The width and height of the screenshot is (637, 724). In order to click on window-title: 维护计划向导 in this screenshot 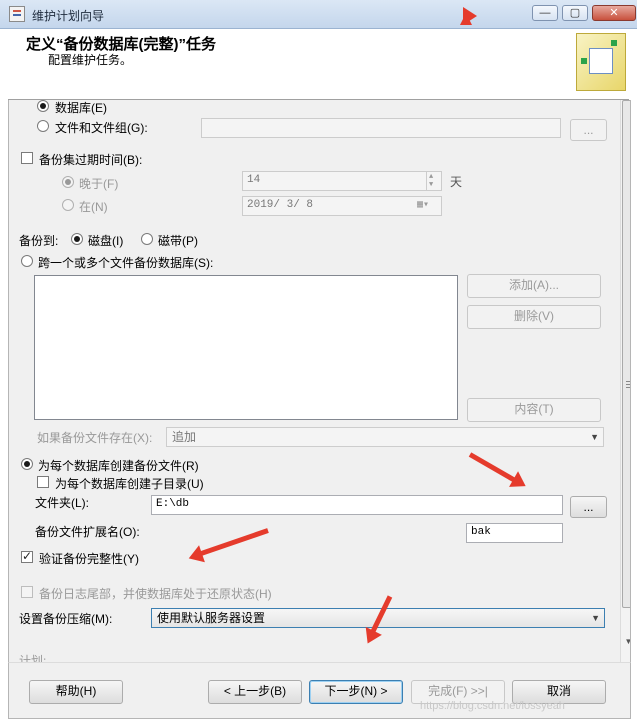, I will do `click(68, 16)`.